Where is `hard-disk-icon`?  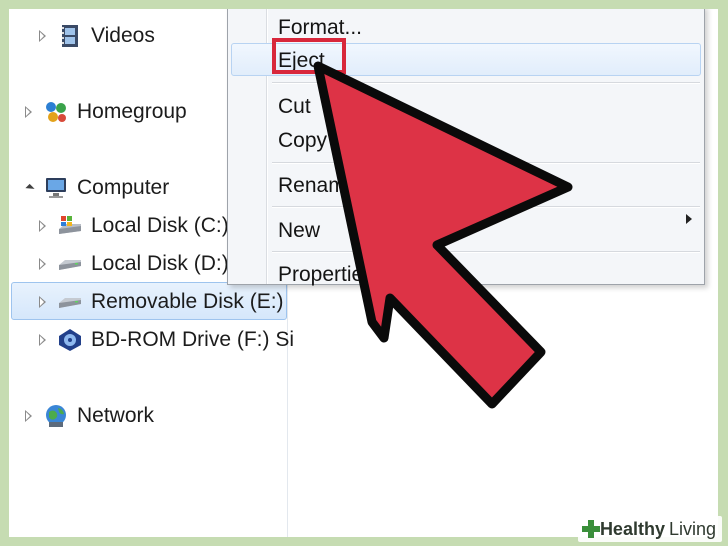
hard-disk-icon is located at coordinates (70, 264).